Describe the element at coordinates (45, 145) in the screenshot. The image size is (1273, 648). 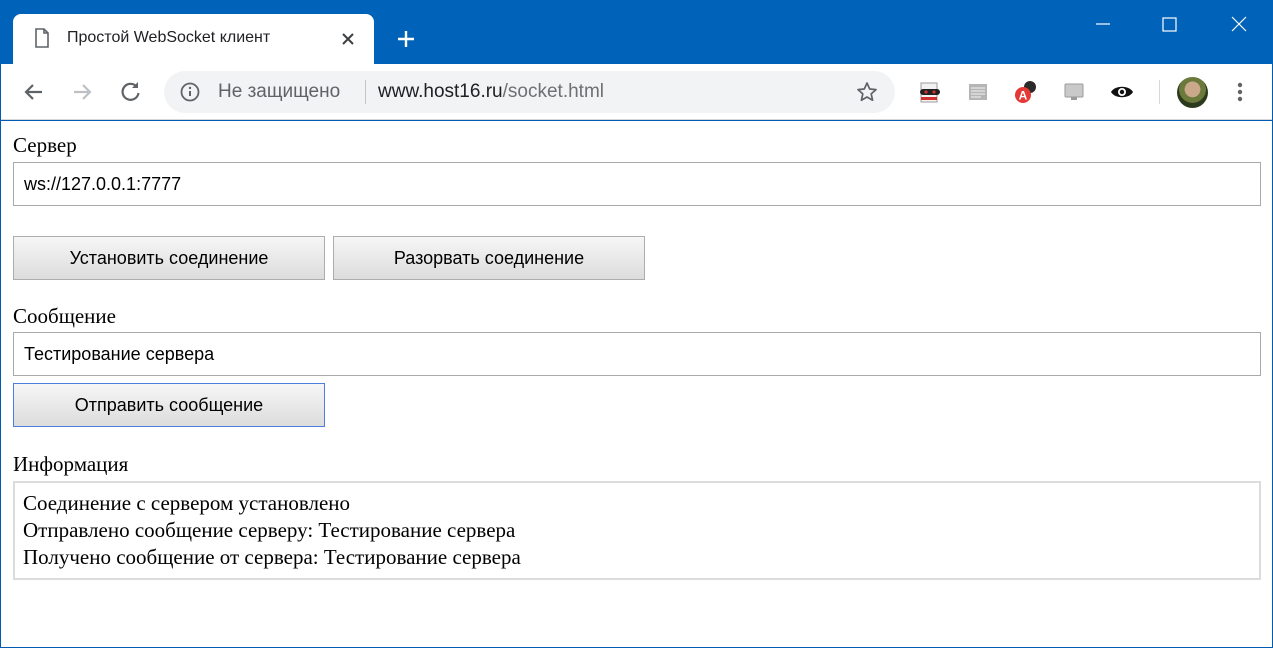
I see `server-label: Сервер` at that location.